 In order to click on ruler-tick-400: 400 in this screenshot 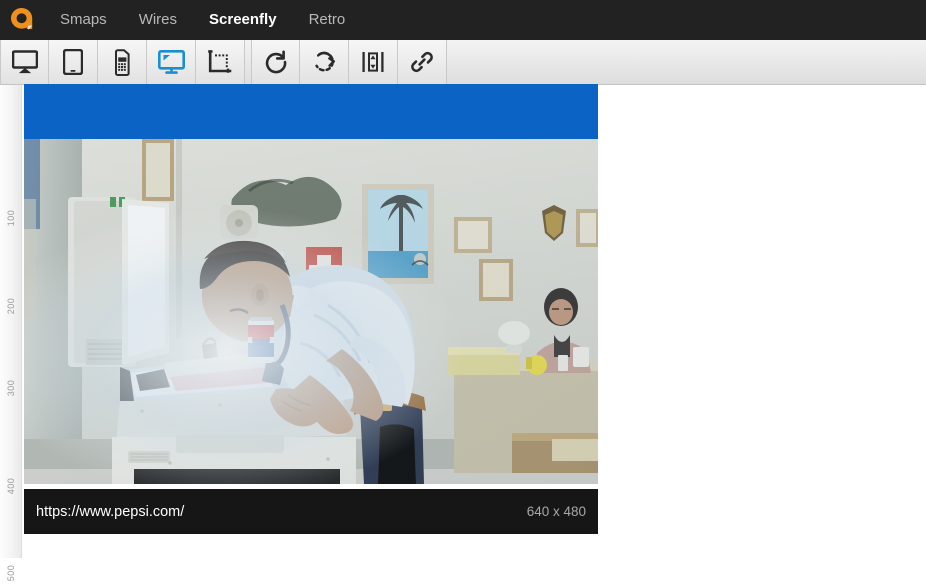, I will do `click(11, 486)`.